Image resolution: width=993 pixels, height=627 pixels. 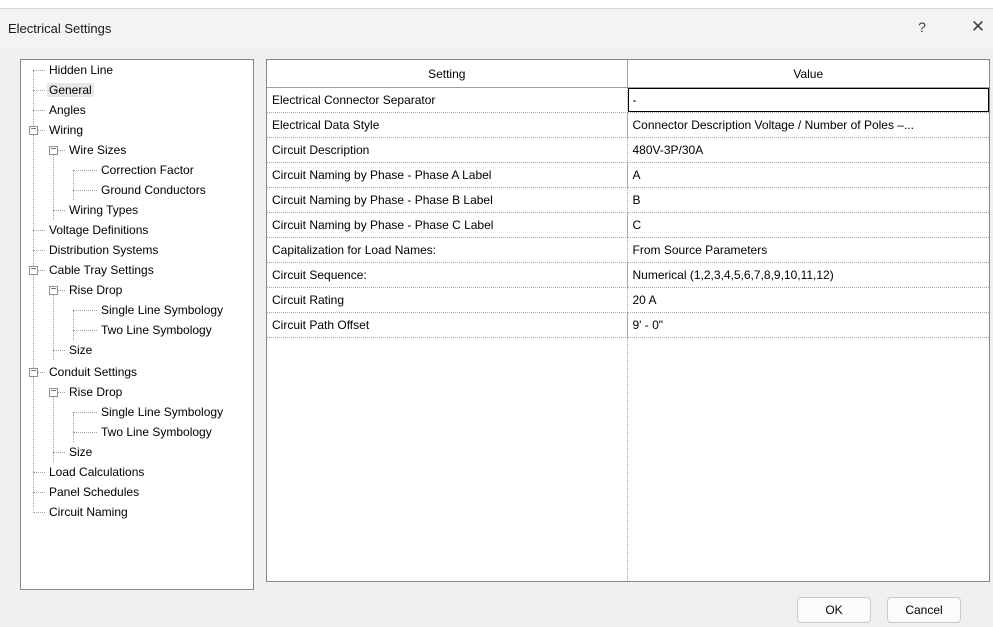 What do you see at coordinates (447, 325) in the screenshot?
I see `setting-name-cell: Circuit Path Offset` at bounding box center [447, 325].